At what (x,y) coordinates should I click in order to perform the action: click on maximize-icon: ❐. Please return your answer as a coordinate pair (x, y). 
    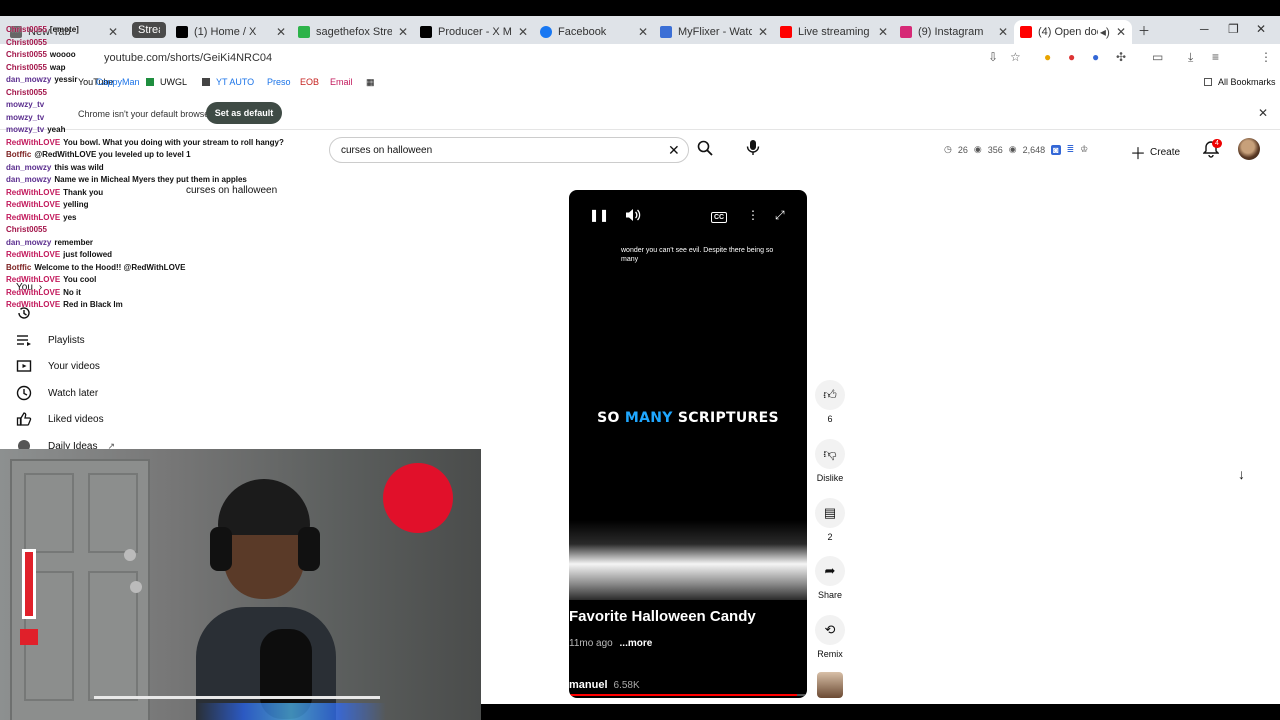
    Looking at the image, I should click on (1233, 29).